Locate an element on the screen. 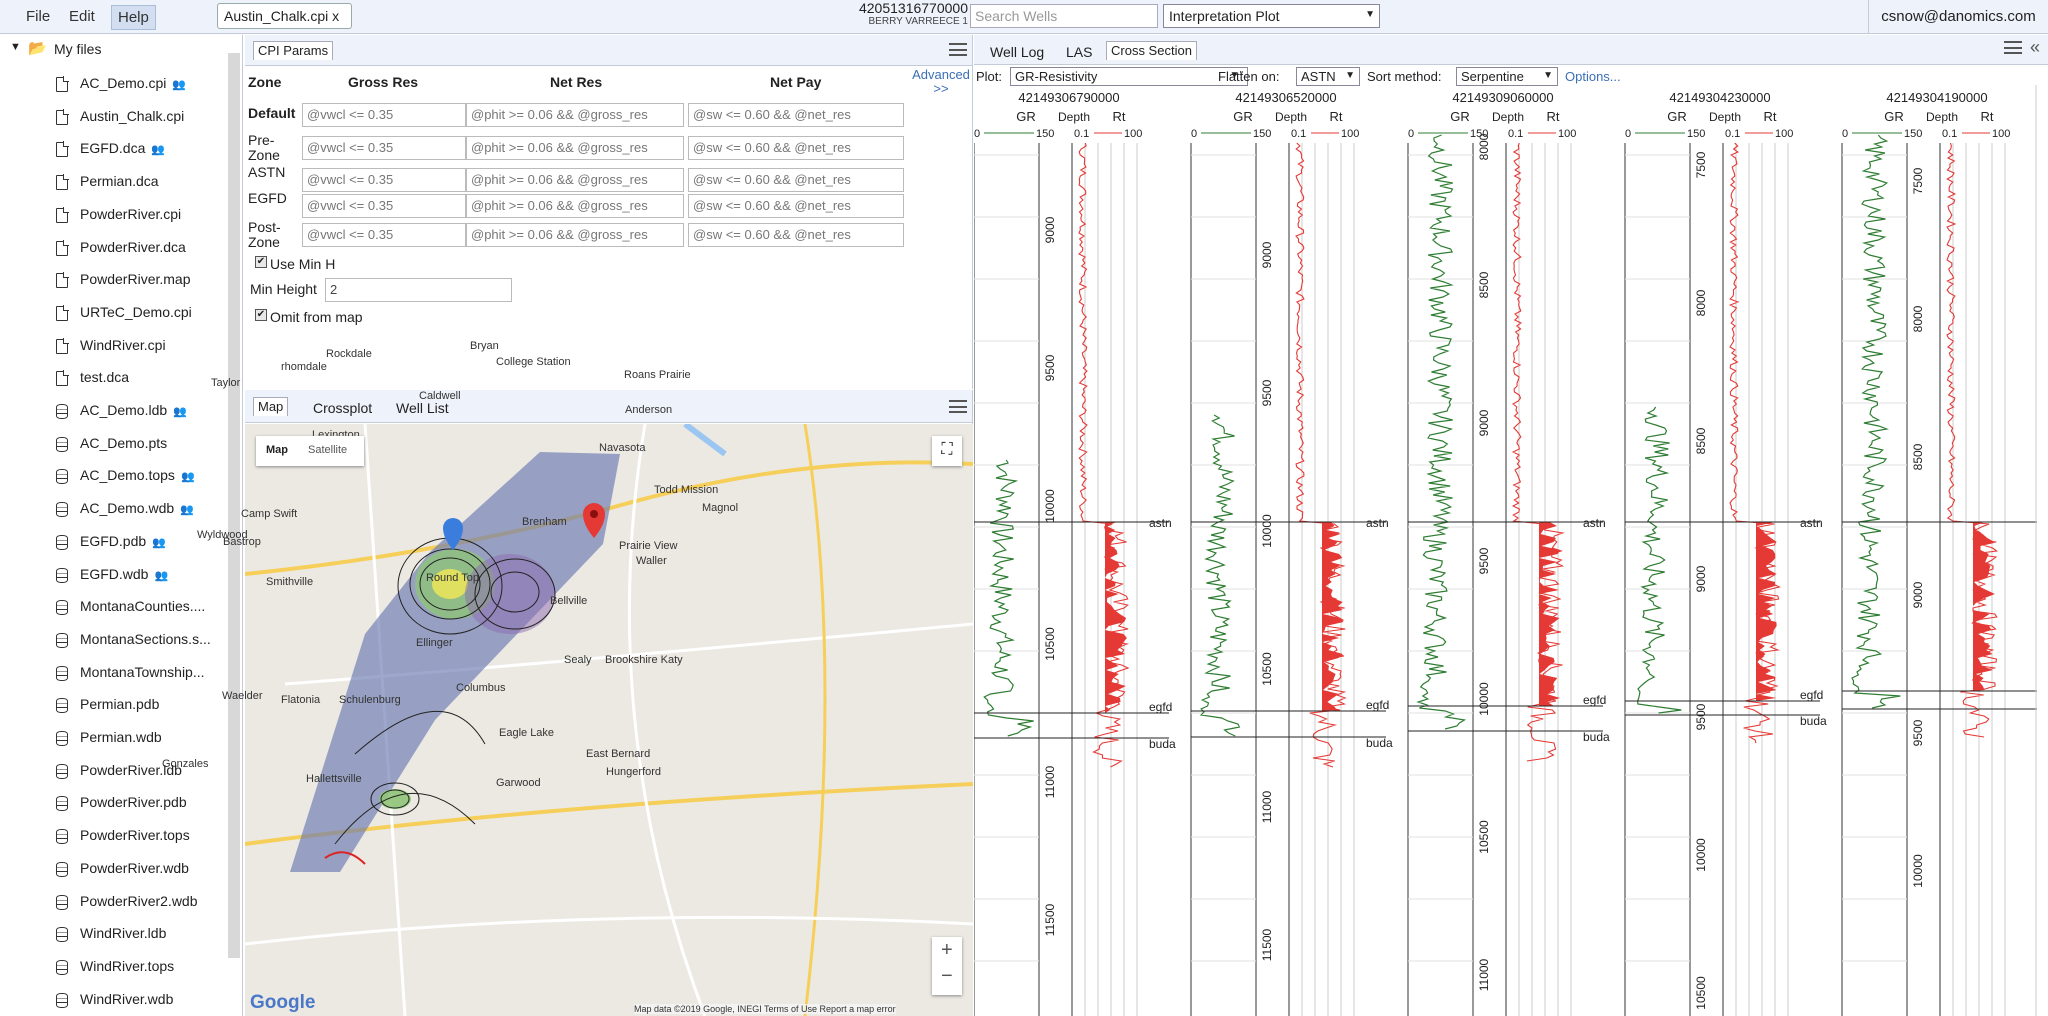  file-item: AC_Demo.cpi 👥 is located at coordinates (133, 83).